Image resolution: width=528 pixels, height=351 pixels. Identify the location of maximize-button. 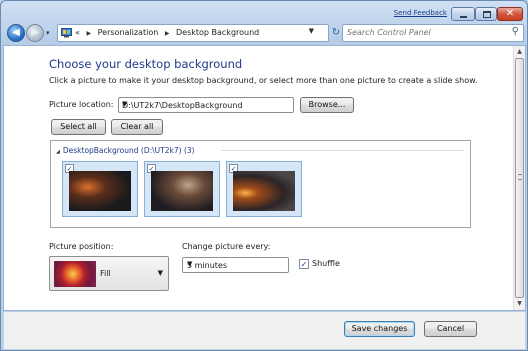
(486, 14).